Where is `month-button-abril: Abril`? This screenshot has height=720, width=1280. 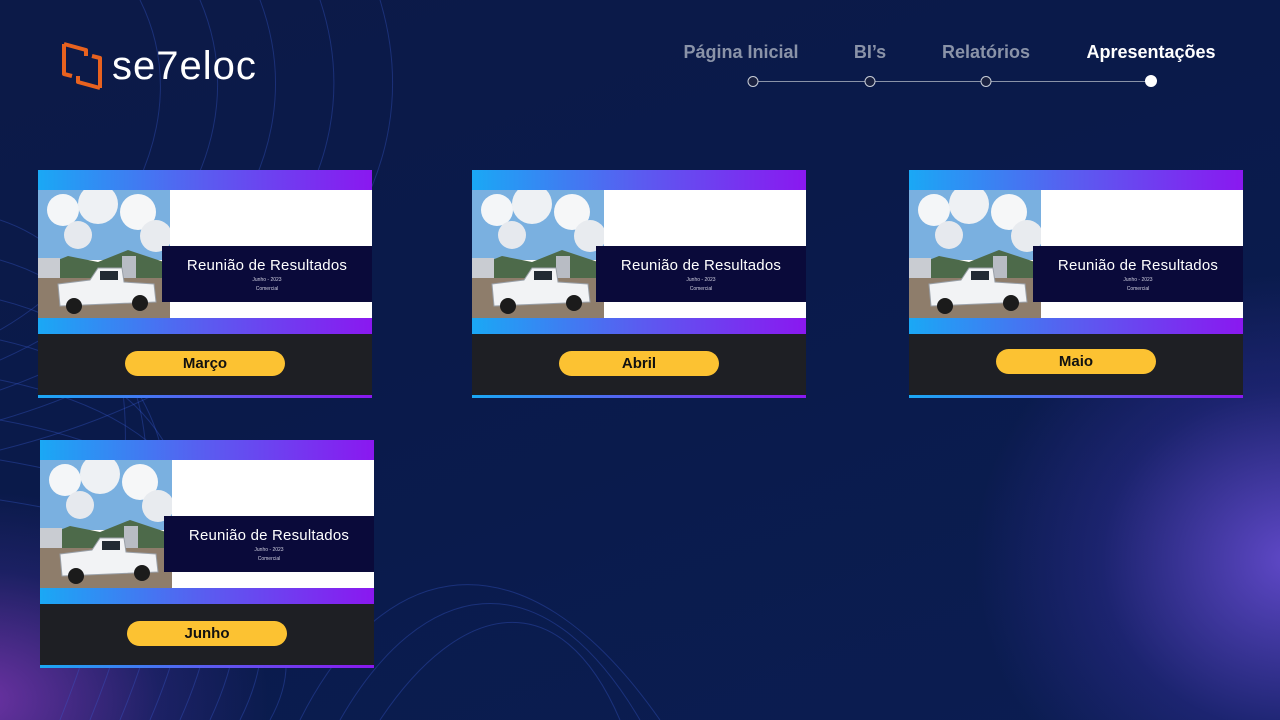
month-button-abril: Abril is located at coordinates (639, 363).